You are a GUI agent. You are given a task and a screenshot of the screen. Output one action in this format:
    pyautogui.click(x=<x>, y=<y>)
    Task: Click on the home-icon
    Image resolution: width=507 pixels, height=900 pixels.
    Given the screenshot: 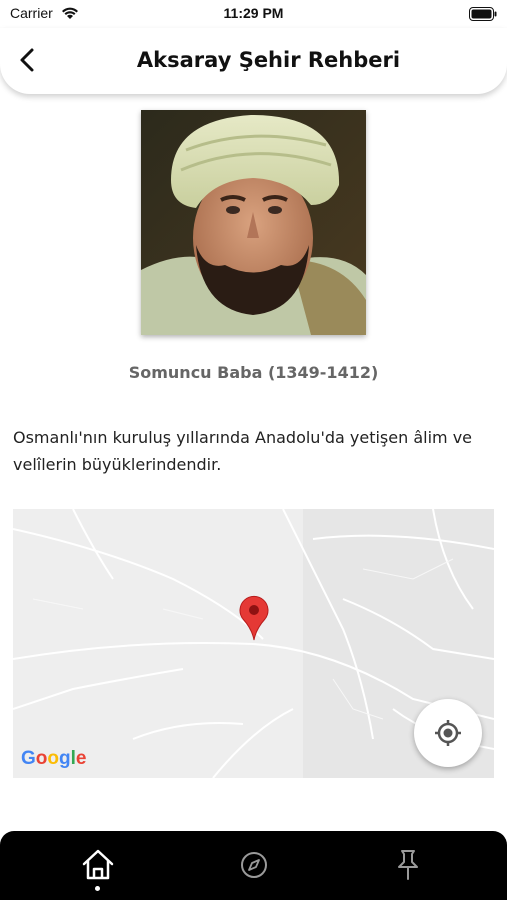 What is the action you would take?
    pyautogui.click(x=98, y=864)
    